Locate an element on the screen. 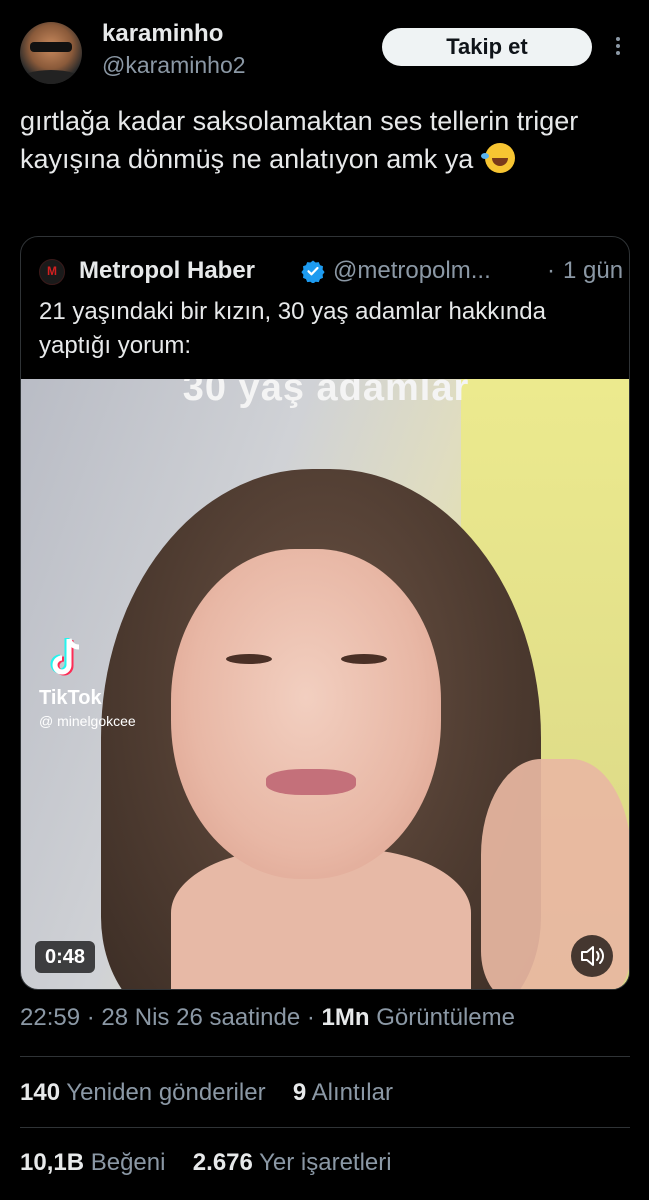  stats-row-likes: 10,1B Beğeni 2.676 Yer işaretleri is located at coordinates (325, 1163).